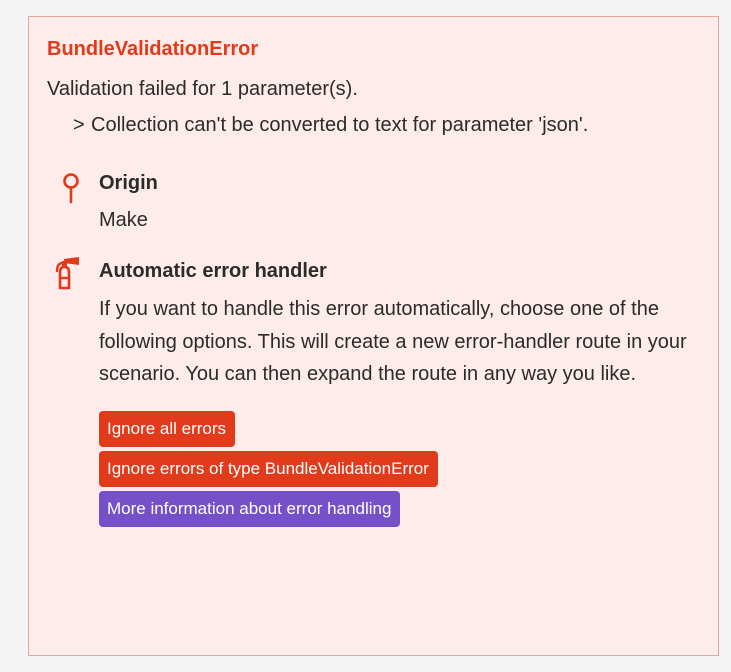 The image size is (731, 672). I want to click on error-title: BundleValidationError, so click(153, 49).